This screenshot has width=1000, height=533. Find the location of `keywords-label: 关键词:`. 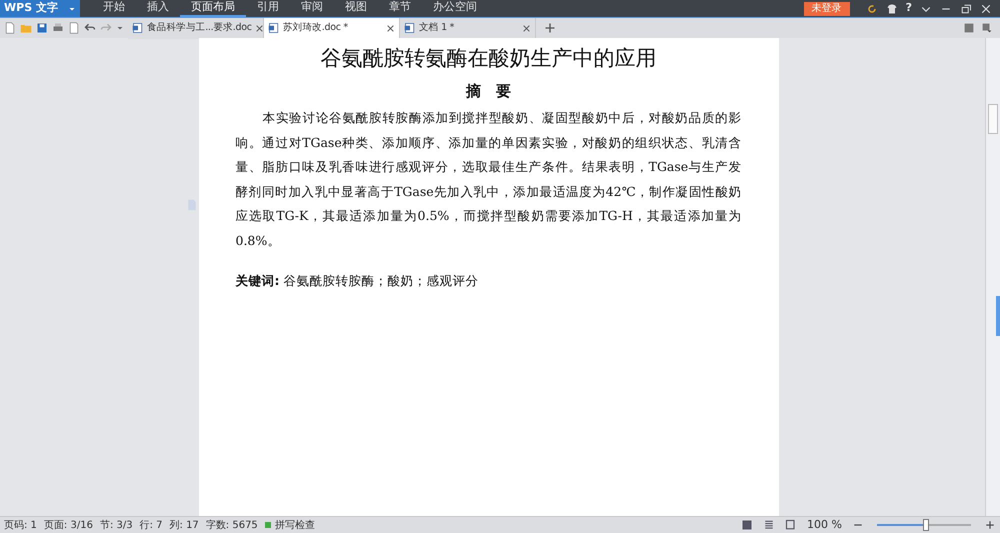

keywords-label: 关键词: is located at coordinates (258, 281).